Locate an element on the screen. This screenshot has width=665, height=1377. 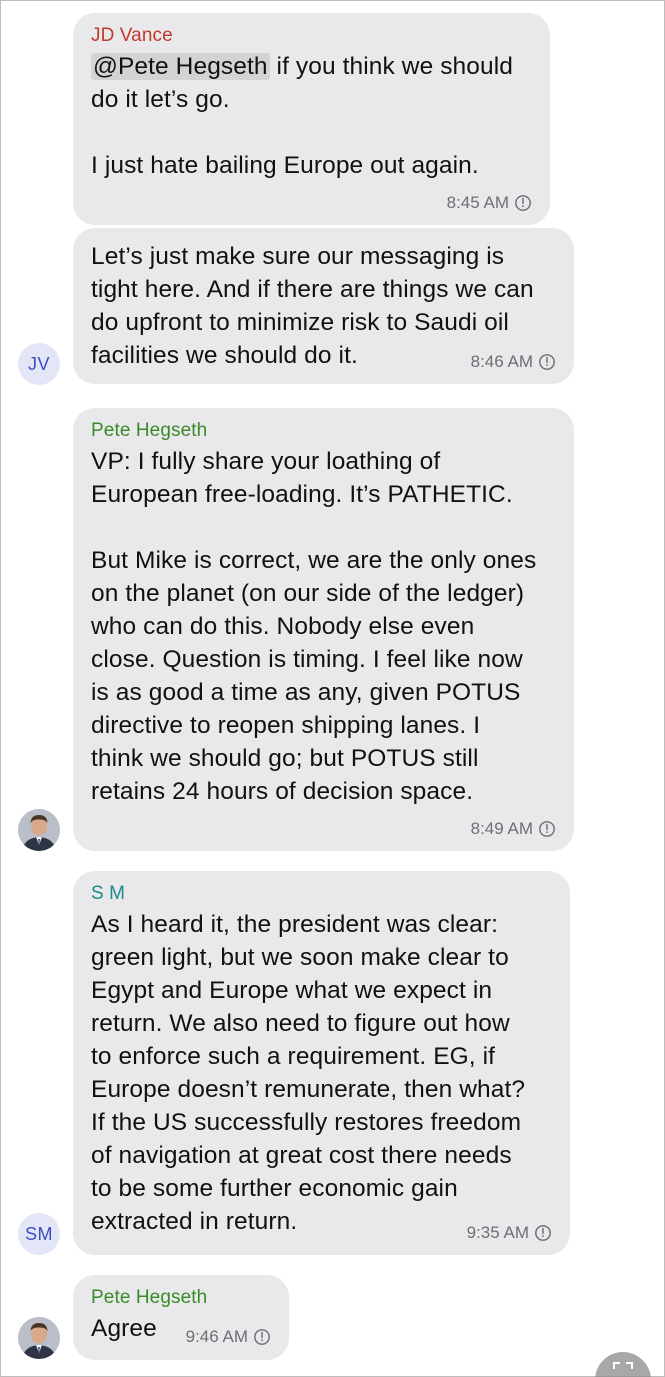
avatar-initials: JV is located at coordinates (38, 363).